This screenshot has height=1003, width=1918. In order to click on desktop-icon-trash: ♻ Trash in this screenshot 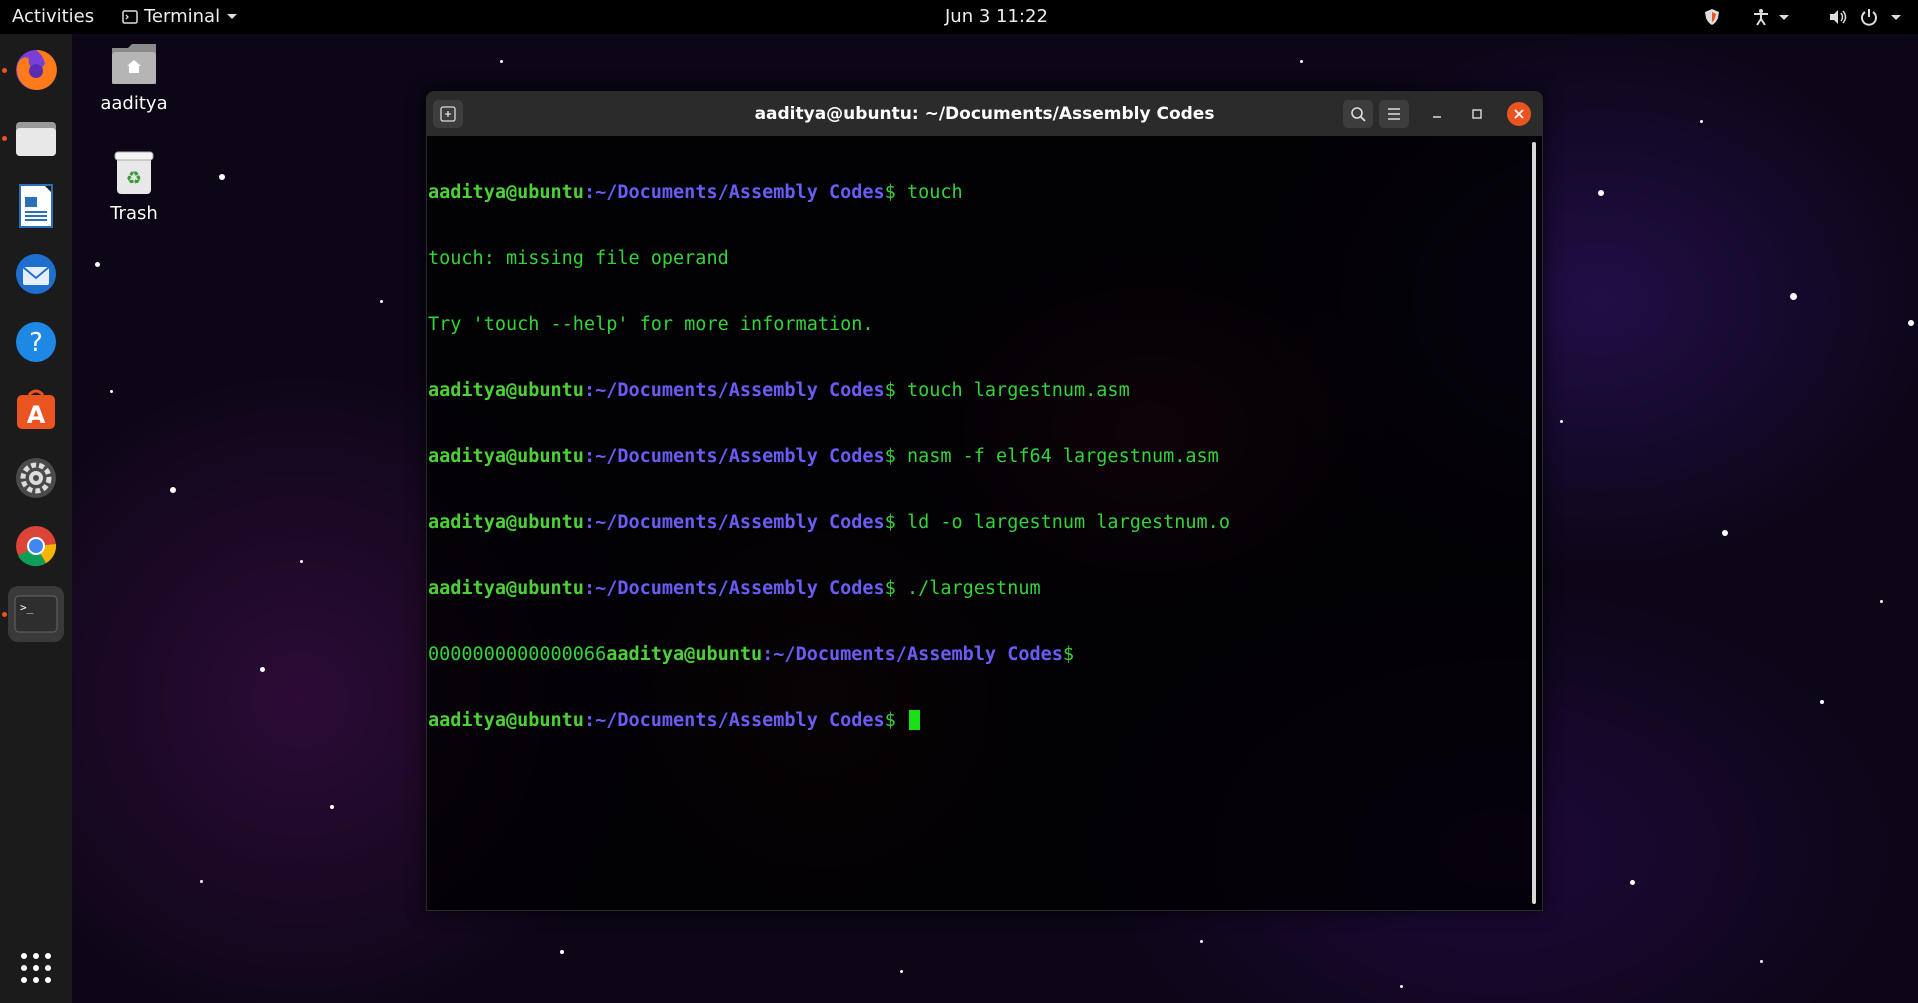, I will do `click(134, 186)`.